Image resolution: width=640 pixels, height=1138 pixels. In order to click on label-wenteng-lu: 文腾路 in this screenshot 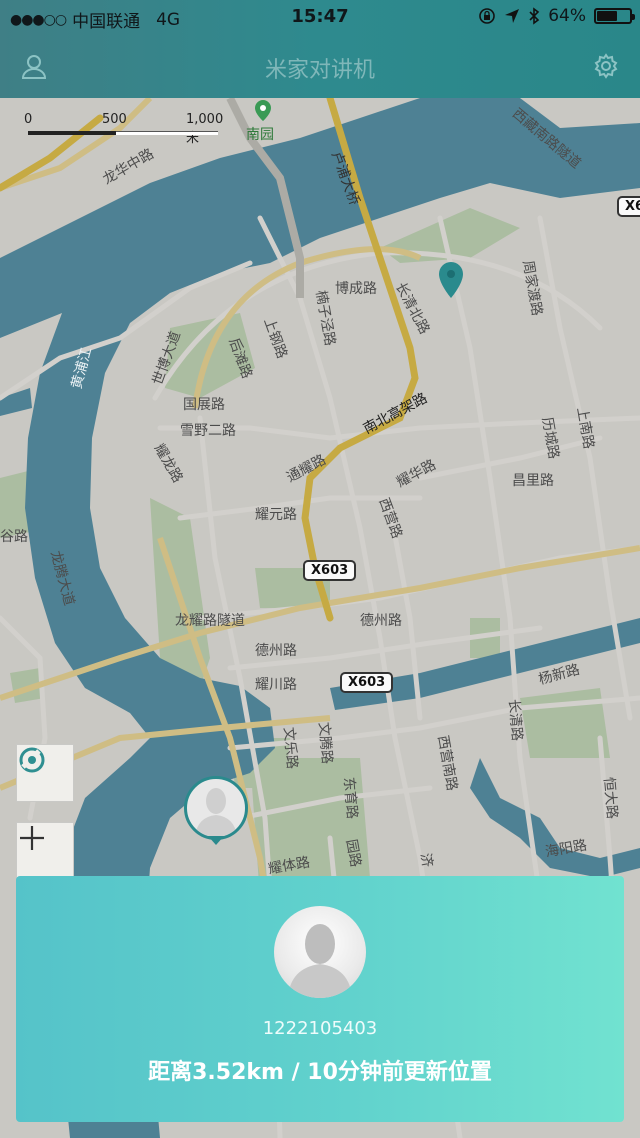, I will do `click(325, 743)`.